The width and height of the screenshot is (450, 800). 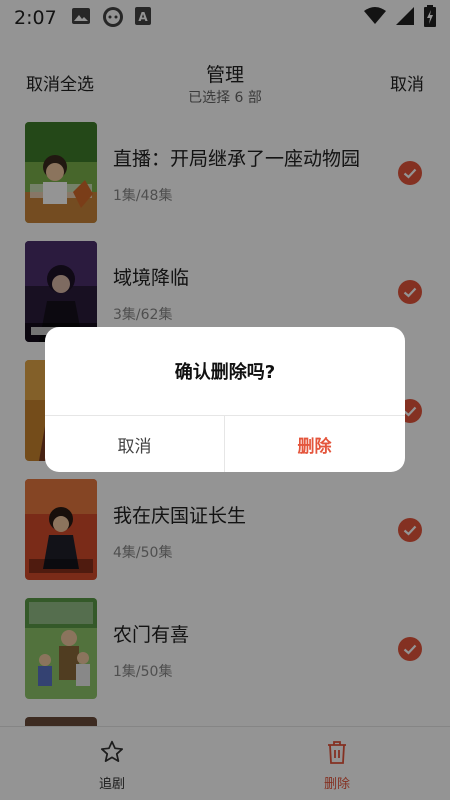 I want to click on dialog-delete-button: 删除, so click(x=314, y=444).